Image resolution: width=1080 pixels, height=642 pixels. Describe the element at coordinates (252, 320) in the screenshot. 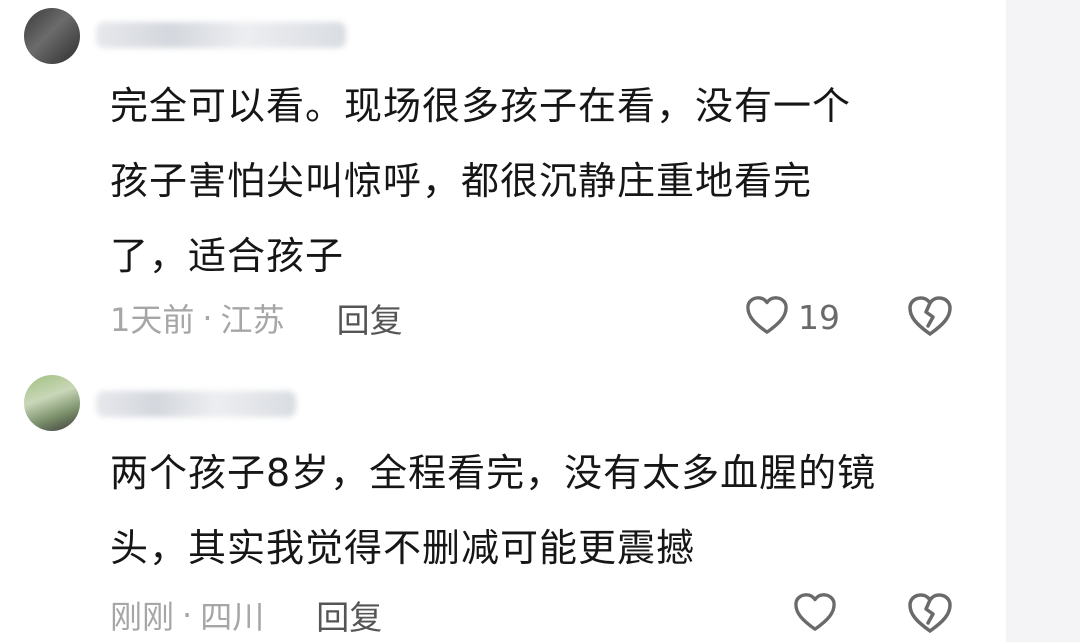

I see `comment-location: 江苏` at that location.